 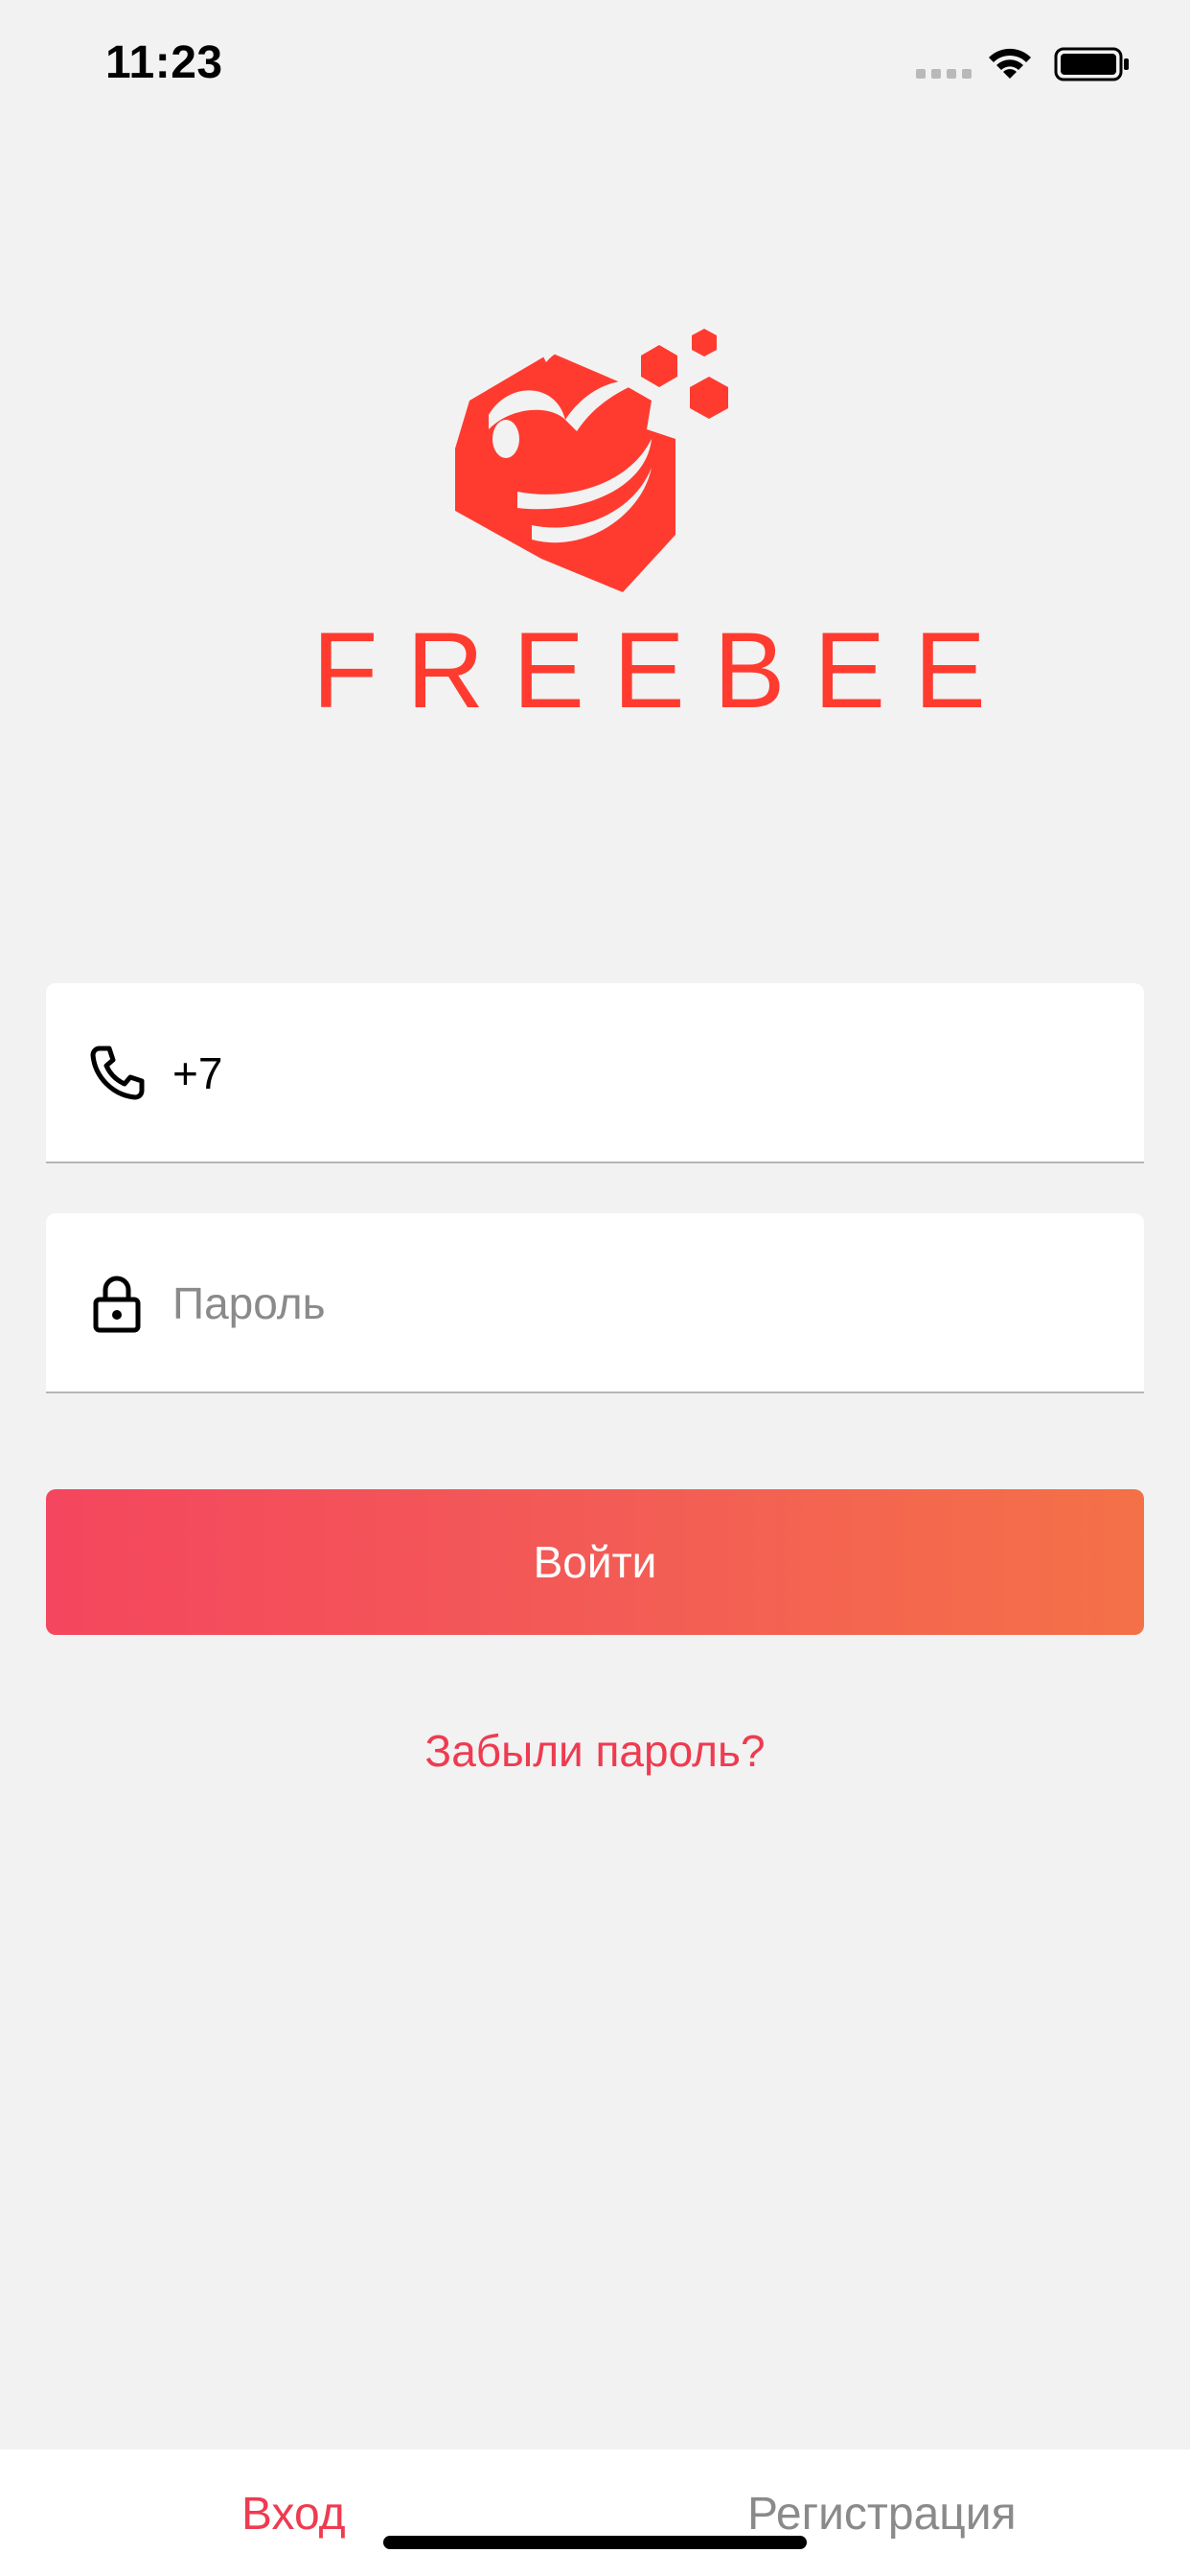 What do you see at coordinates (632, 1303) in the screenshot?
I see `password-input` at bounding box center [632, 1303].